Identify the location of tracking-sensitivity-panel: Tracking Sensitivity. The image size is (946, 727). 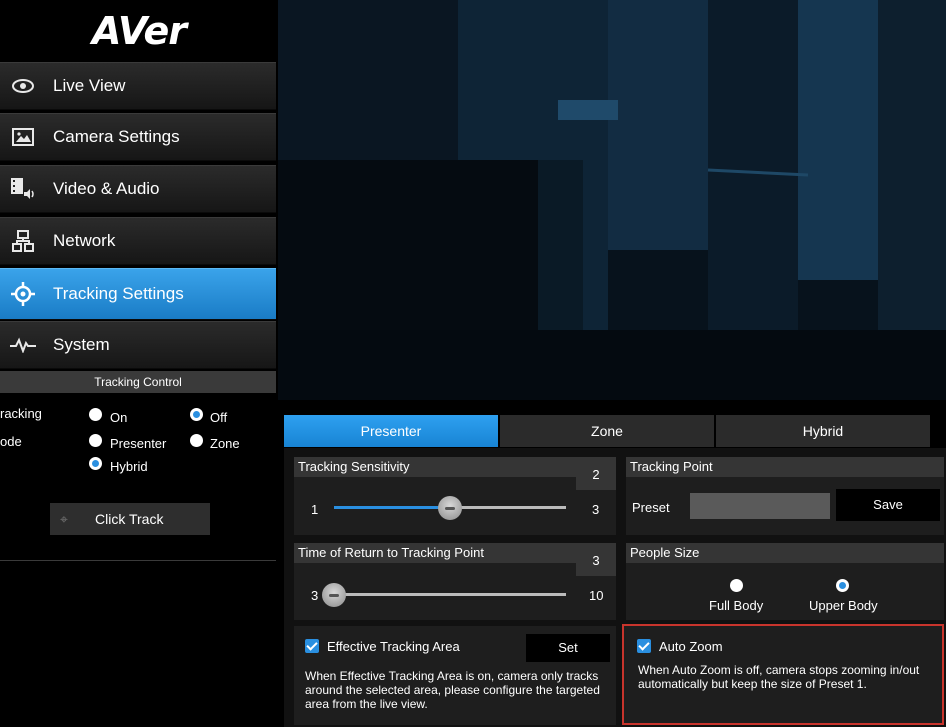
(455, 496).